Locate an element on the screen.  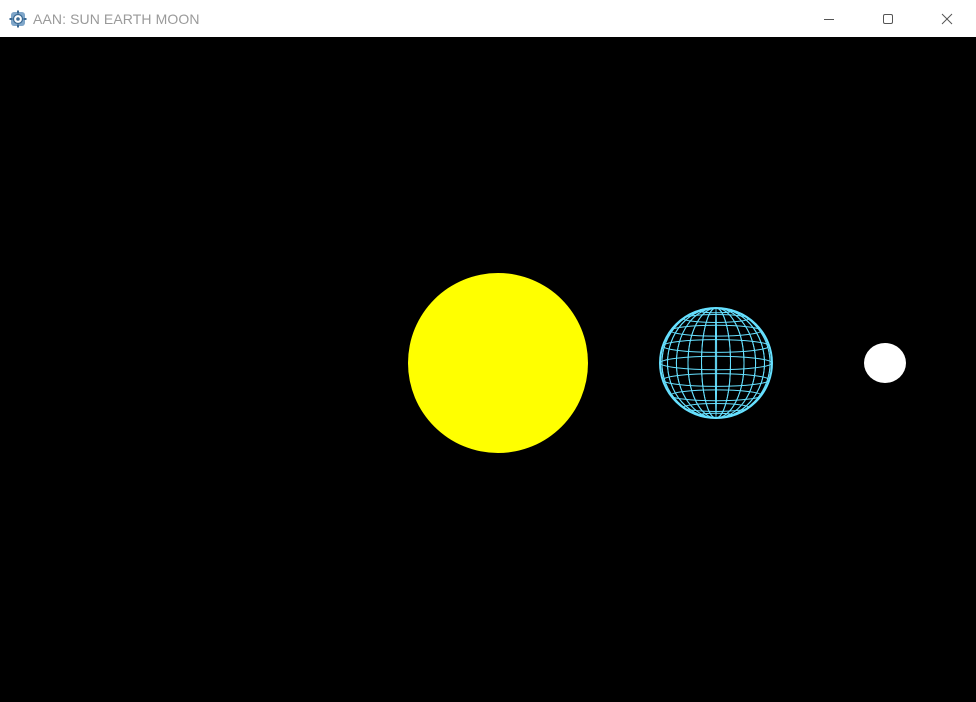
close-button is located at coordinates (946, 18).